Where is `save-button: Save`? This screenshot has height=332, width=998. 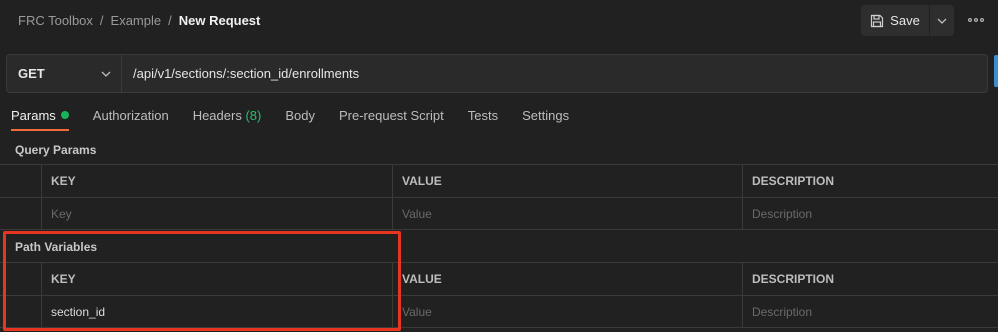
save-button: Save is located at coordinates (895, 20).